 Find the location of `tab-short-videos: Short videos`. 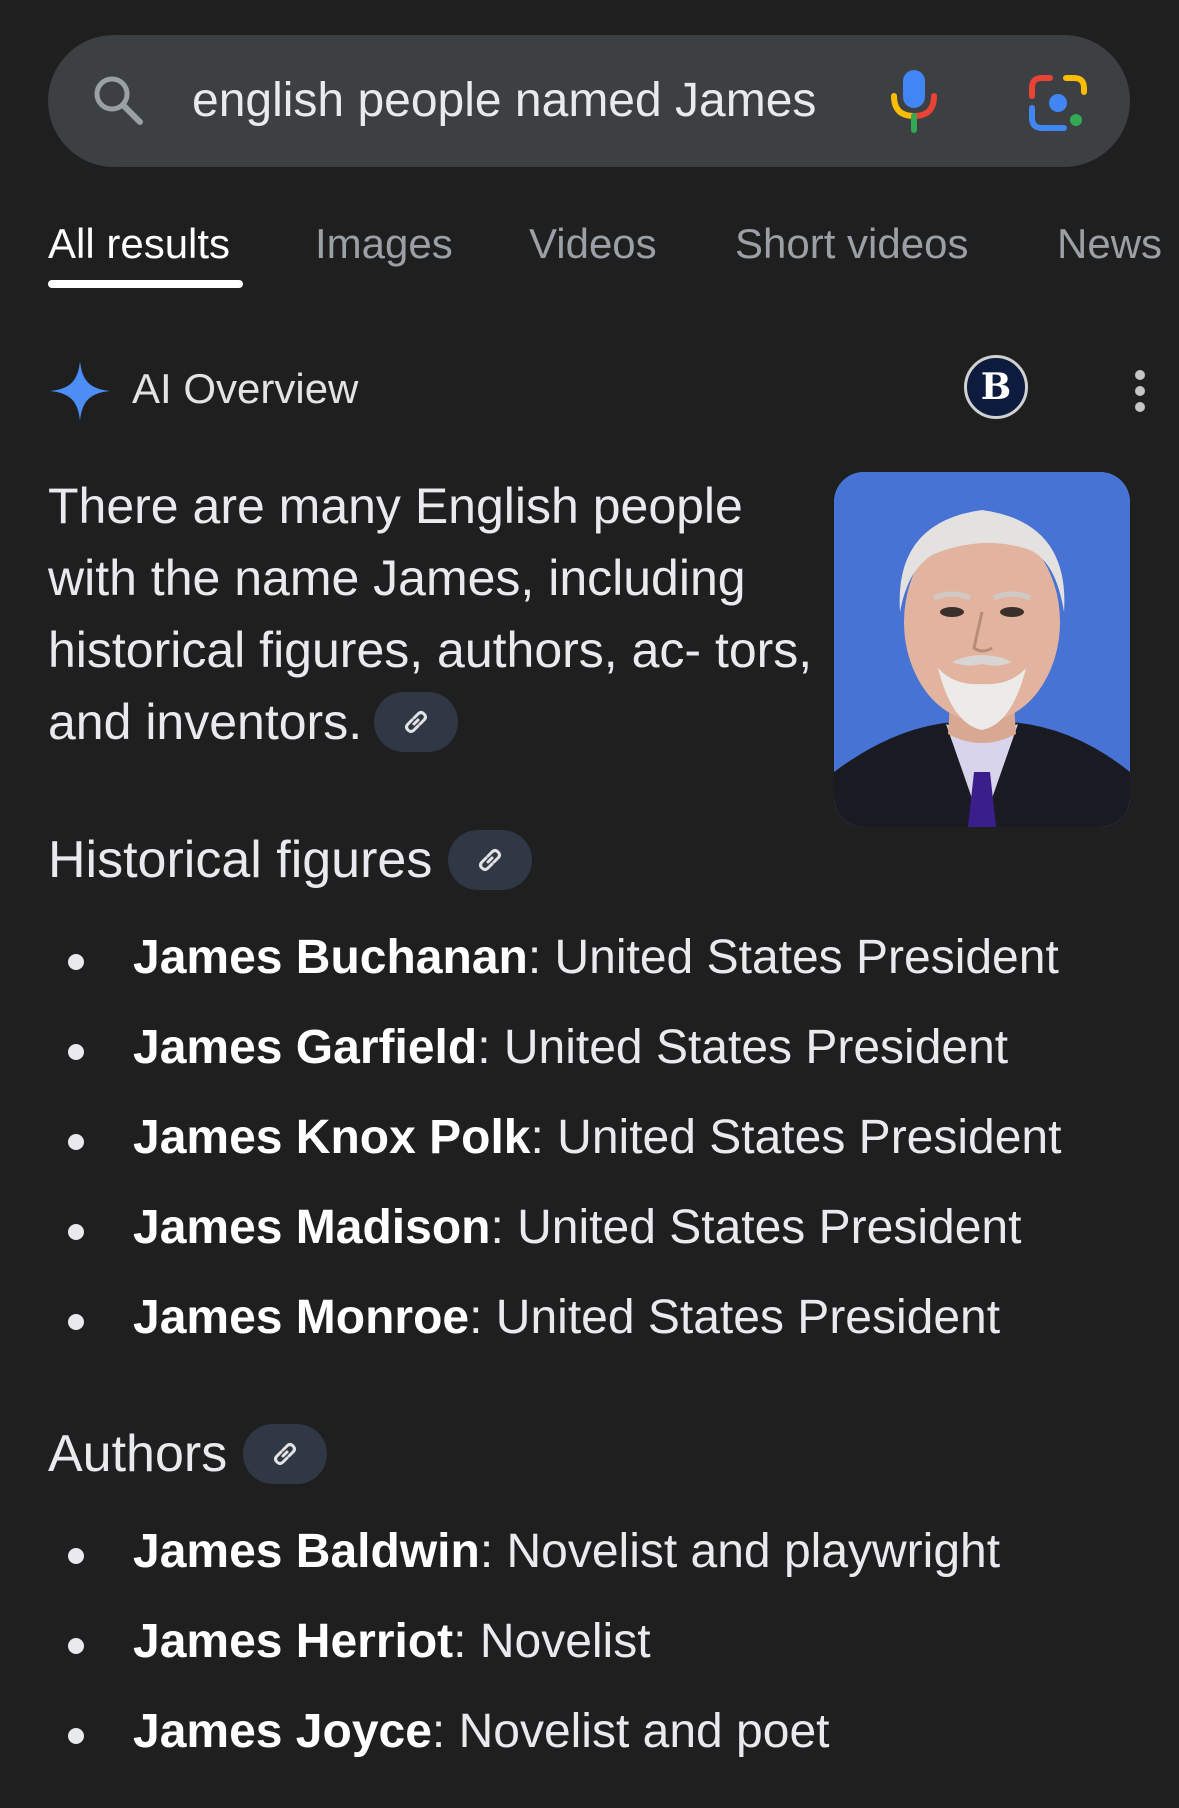

tab-short-videos: Short videos is located at coordinates (851, 244).